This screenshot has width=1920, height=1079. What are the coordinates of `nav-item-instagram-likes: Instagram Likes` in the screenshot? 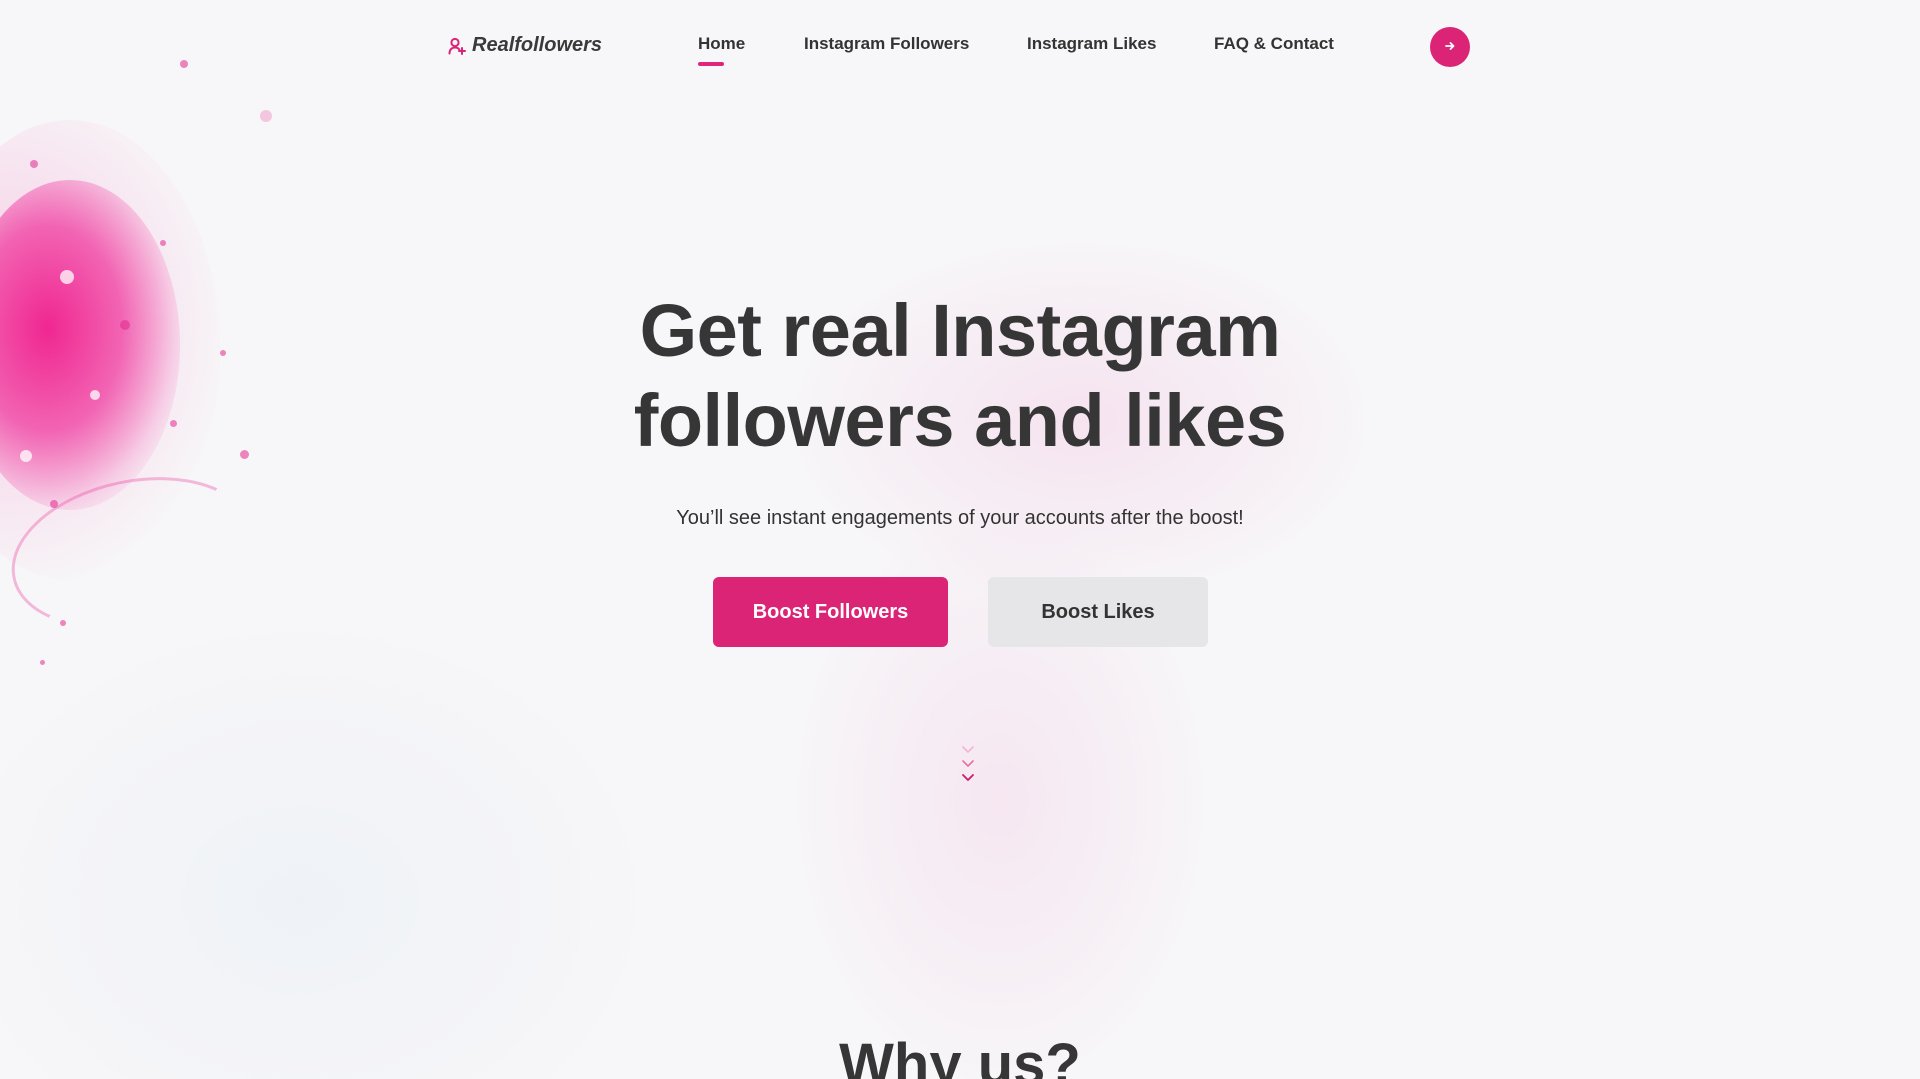 It's located at (1091, 44).